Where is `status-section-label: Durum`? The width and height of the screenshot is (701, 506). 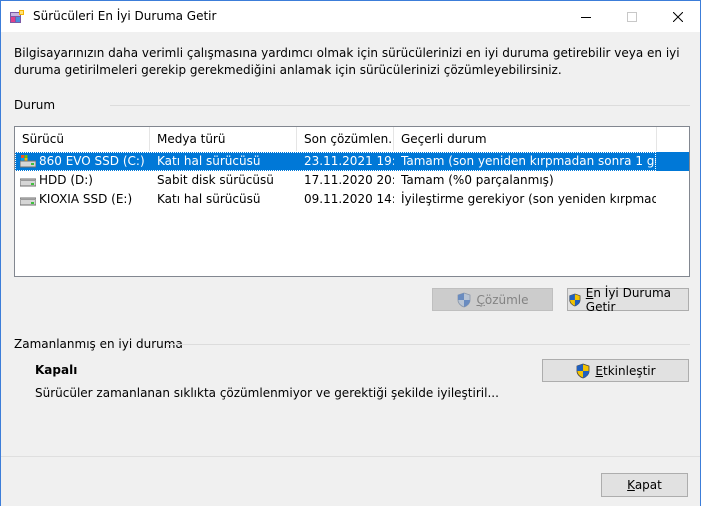 status-section-label: Durum is located at coordinates (35, 105).